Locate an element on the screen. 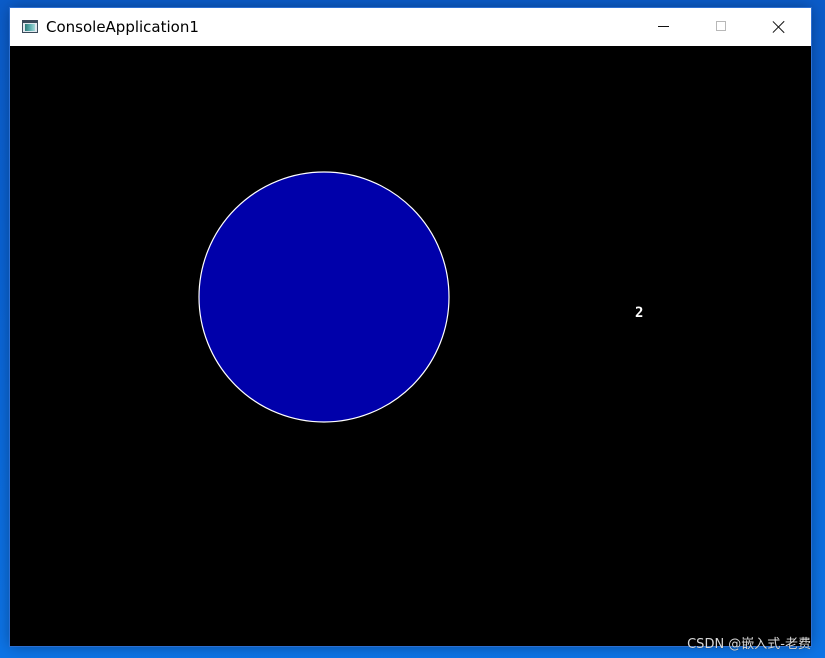  minimize-button is located at coordinates (663, 27).